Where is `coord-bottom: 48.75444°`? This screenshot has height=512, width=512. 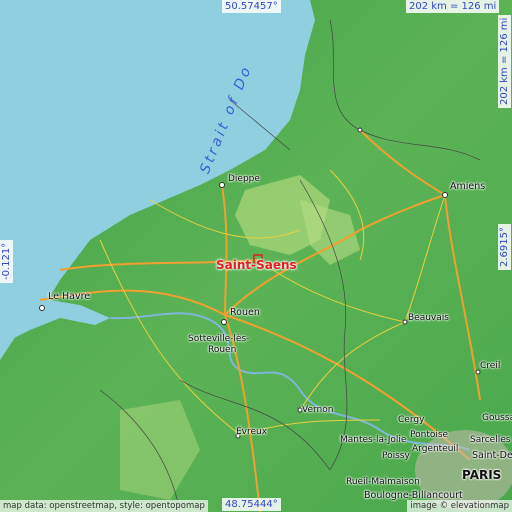
coord-bottom: 48.75444° is located at coordinates (251, 504).